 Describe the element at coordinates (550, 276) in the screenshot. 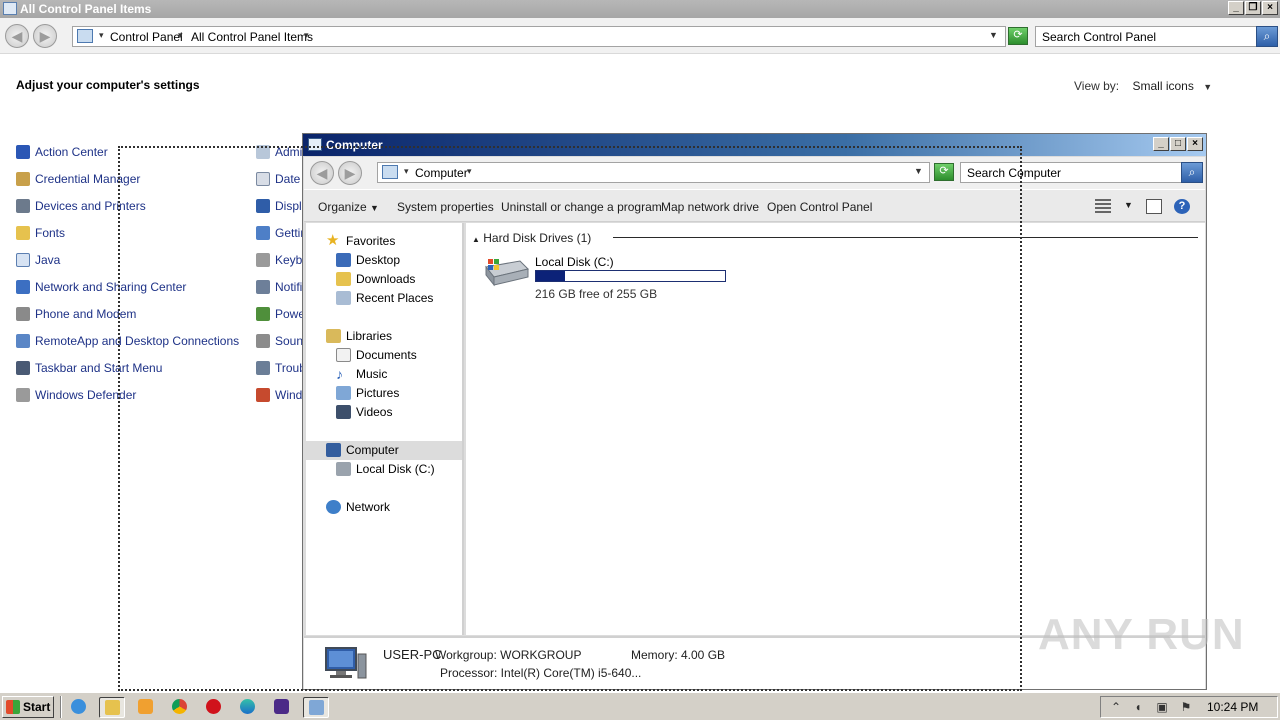

I see `drive-usage-fill` at that location.